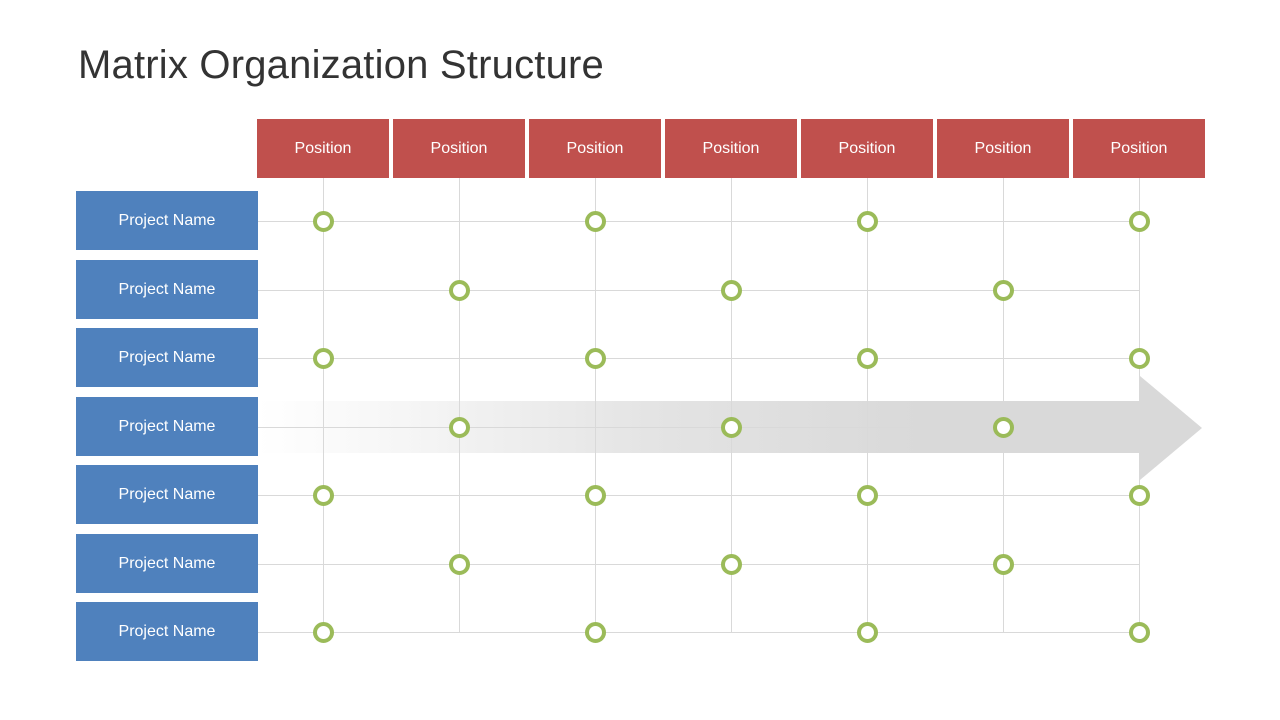 This screenshot has height=720, width=1280. What do you see at coordinates (1003, 290) in the screenshot?
I see `node-circle-r2-c6` at bounding box center [1003, 290].